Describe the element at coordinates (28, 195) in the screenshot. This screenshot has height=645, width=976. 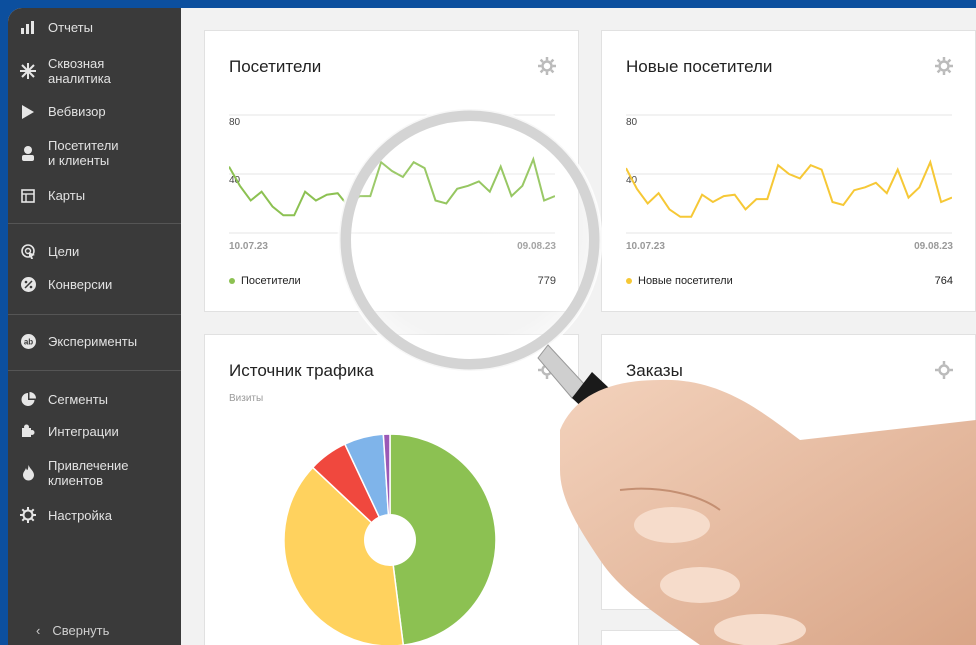
I see `map-frame-icon` at that location.